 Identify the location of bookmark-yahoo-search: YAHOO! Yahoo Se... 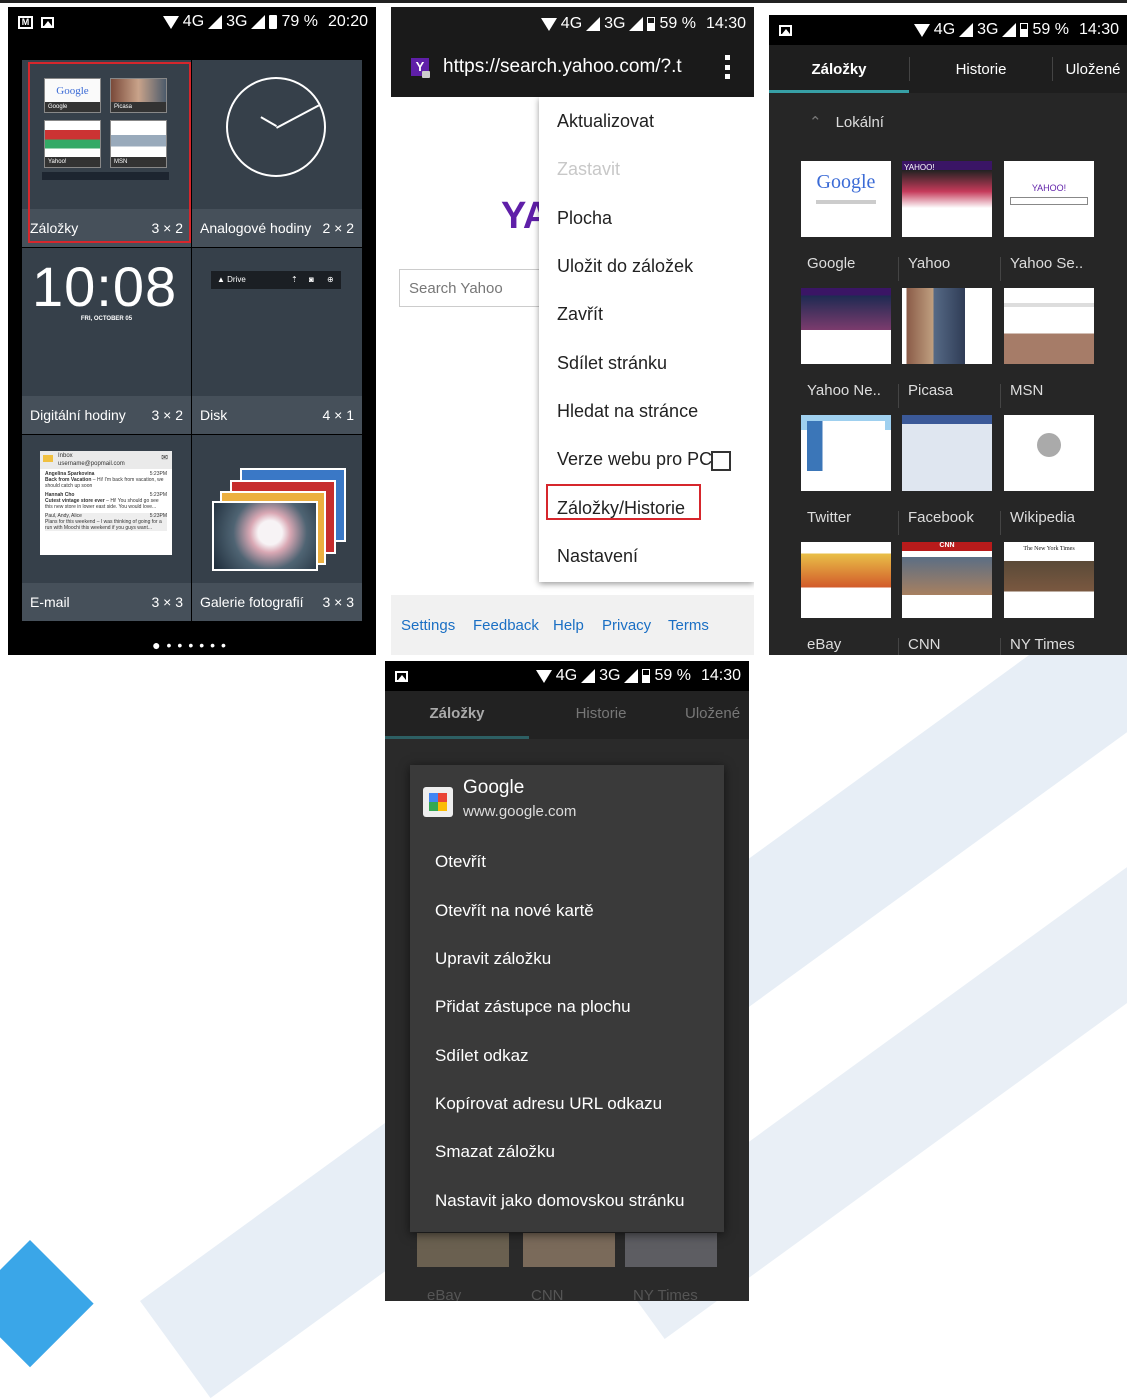
(1047, 221).